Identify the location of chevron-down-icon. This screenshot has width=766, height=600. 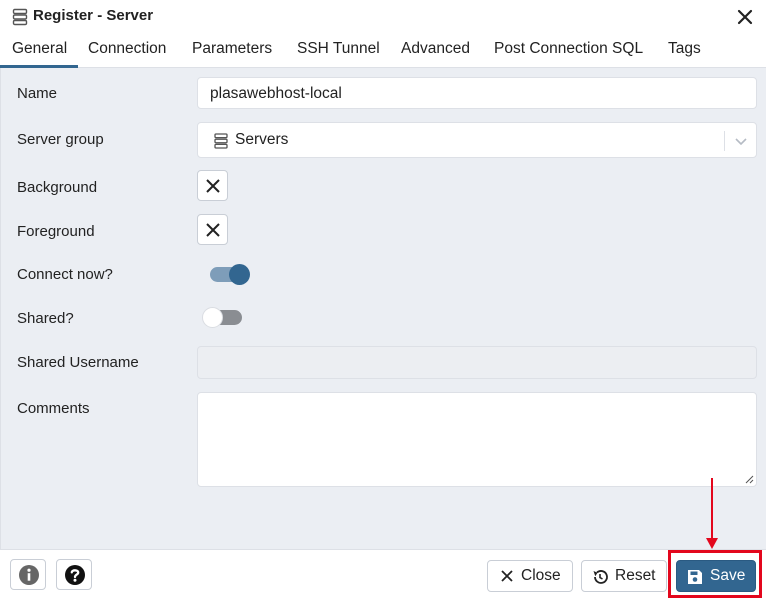
(741, 141).